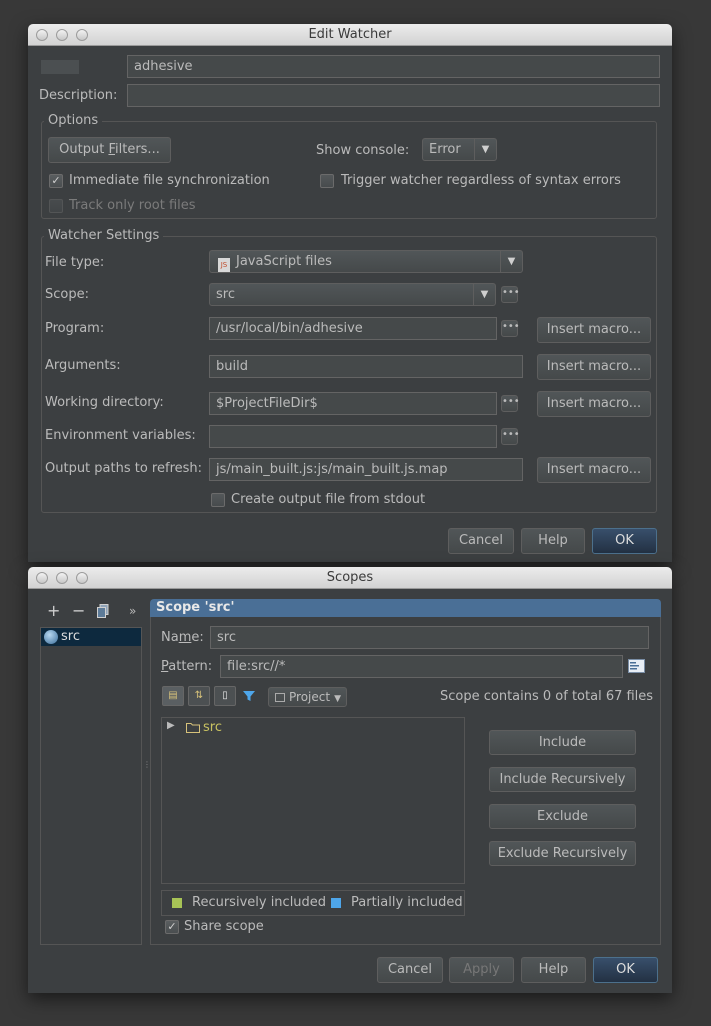  I want to click on partially-included-label: Partially included, so click(407, 902).